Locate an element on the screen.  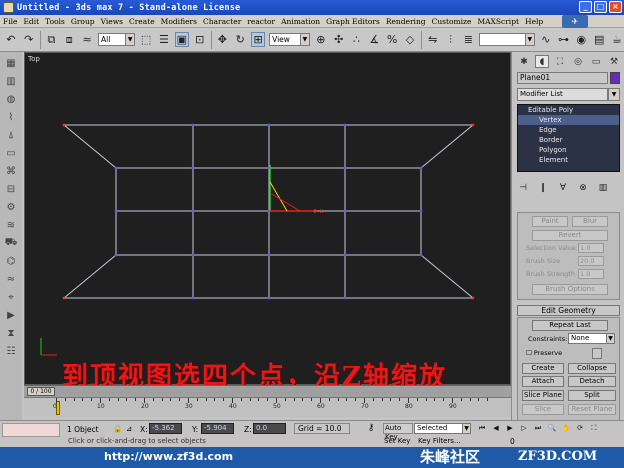
menu-modifiers: Modifiers is located at coordinates (179, 21).